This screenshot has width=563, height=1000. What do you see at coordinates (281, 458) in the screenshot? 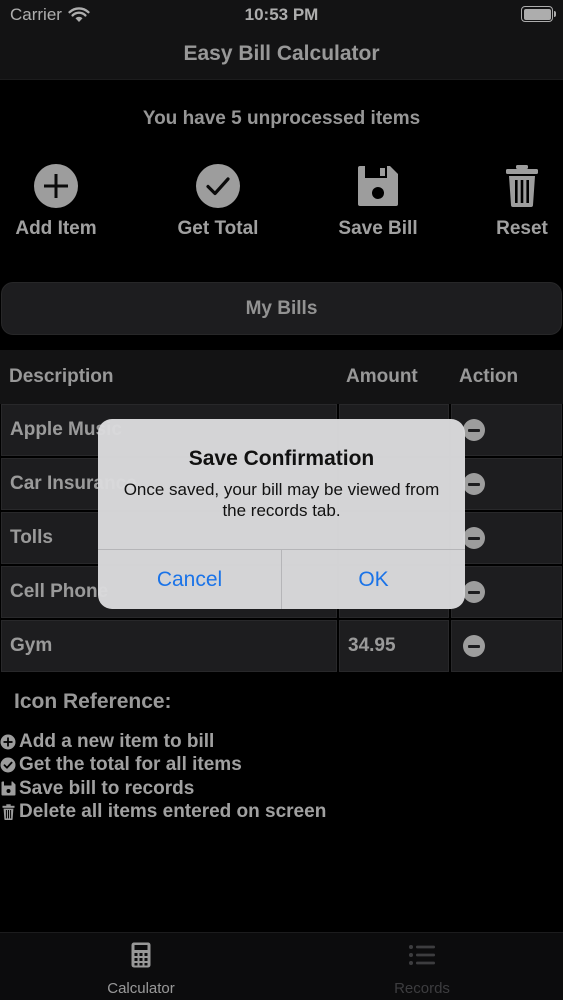
I see `dialog-title: Save Confirmation` at bounding box center [281, 458].